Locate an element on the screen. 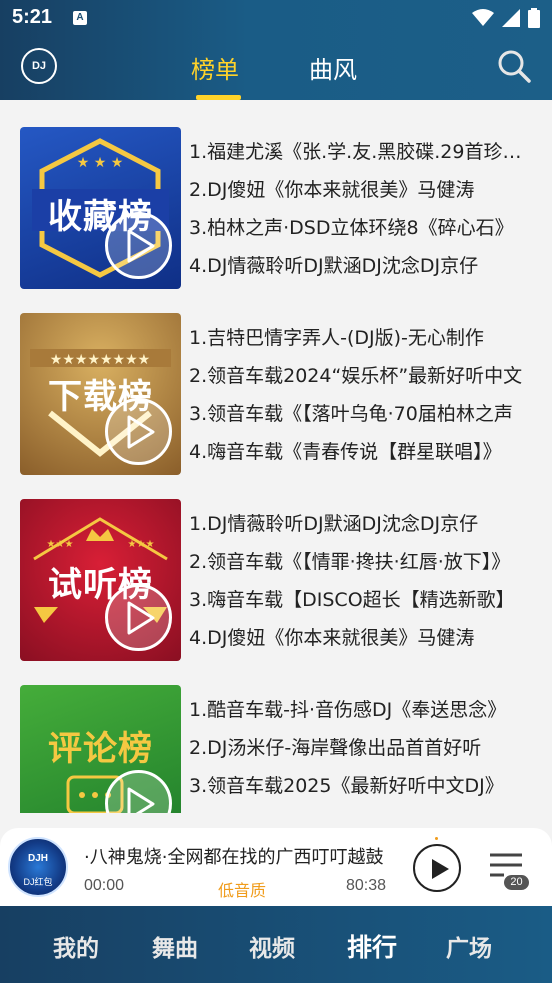 Image resolution: width=552 pixels, height=983 pixels. track-item: 4.嗨音车载《青春传说【群星联唱】》 is located at coordinates (361, 456).